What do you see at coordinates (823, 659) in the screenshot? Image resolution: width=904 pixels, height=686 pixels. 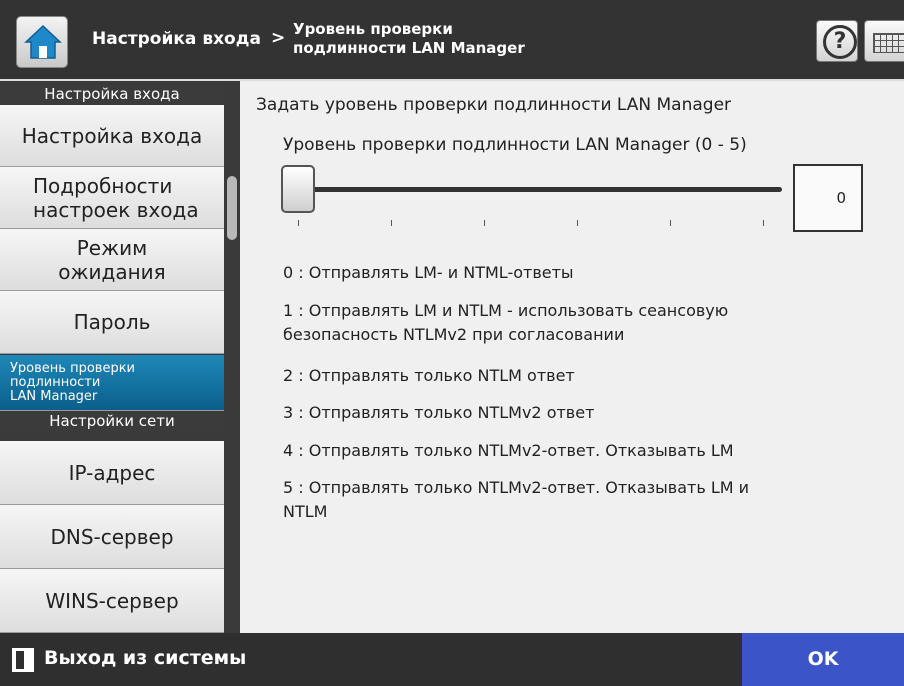 I see `ok-button: OK` at bounding box center [823, 659].